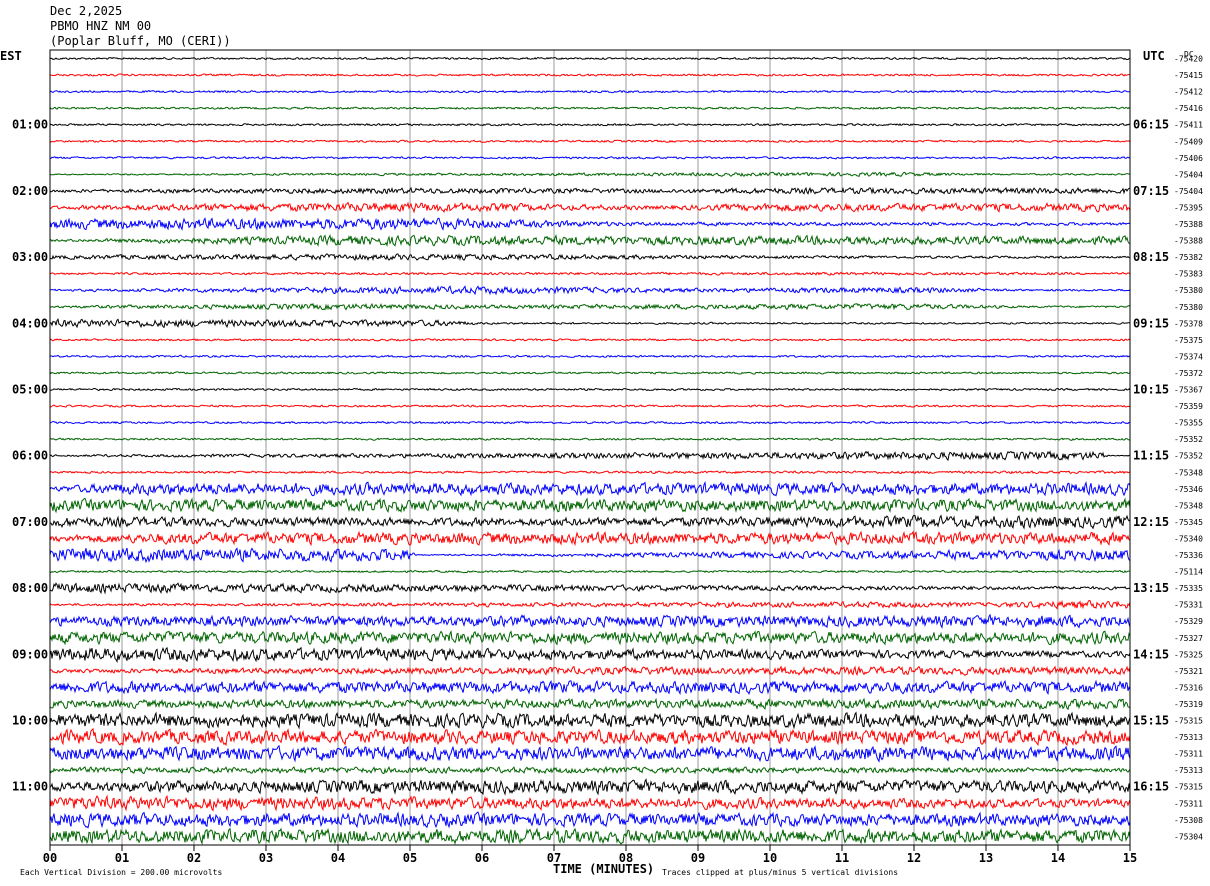 This screenshot has width=1210, height=886. What do you see at coordinates (1188, 605) in the screenshot?
I see `dc-offset-label: -75331` at bounding box center [1188, 605].